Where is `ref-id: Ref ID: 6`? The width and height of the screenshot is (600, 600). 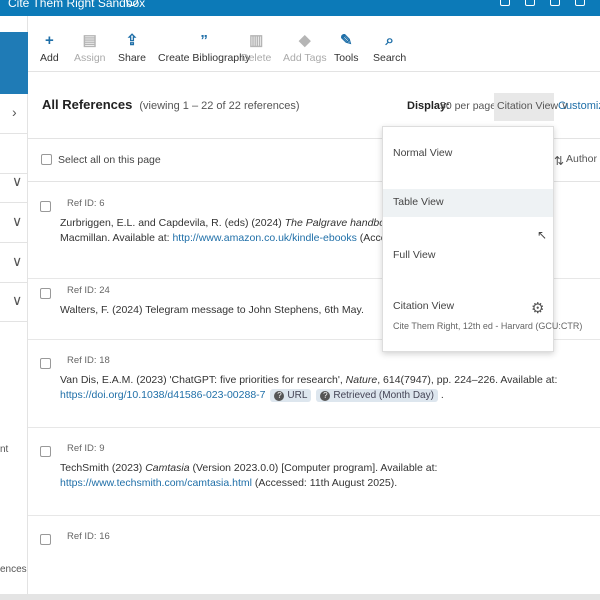
ref-id: Ref ID: 6 is located at coordinates (86, 203).